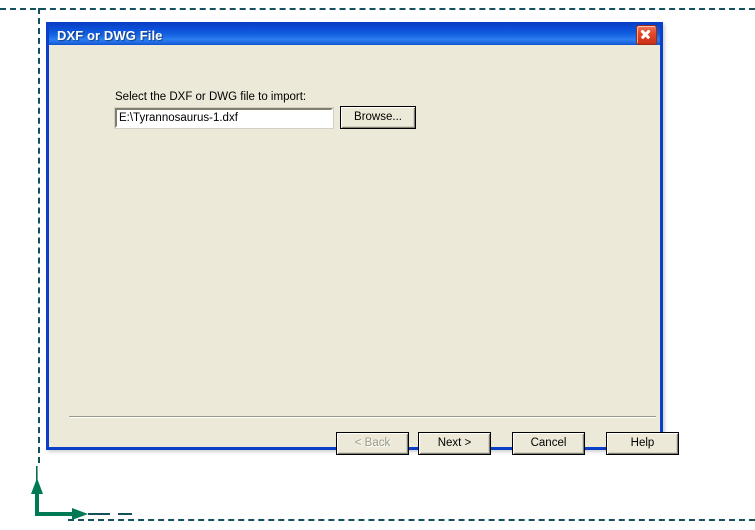 The height and width of the screenshot is (530, 755). I want to click on file-path-input, so click(224, 118).